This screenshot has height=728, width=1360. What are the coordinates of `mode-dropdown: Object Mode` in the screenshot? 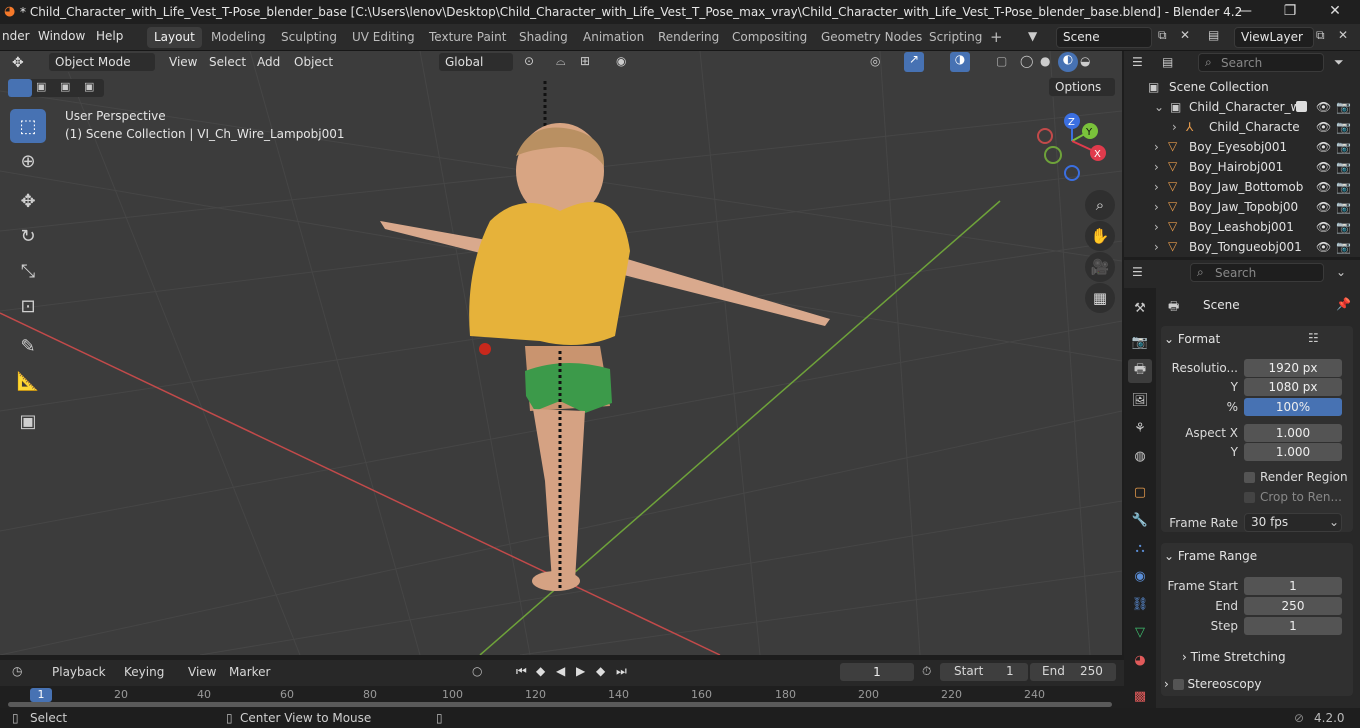 It's located at (102, 62).